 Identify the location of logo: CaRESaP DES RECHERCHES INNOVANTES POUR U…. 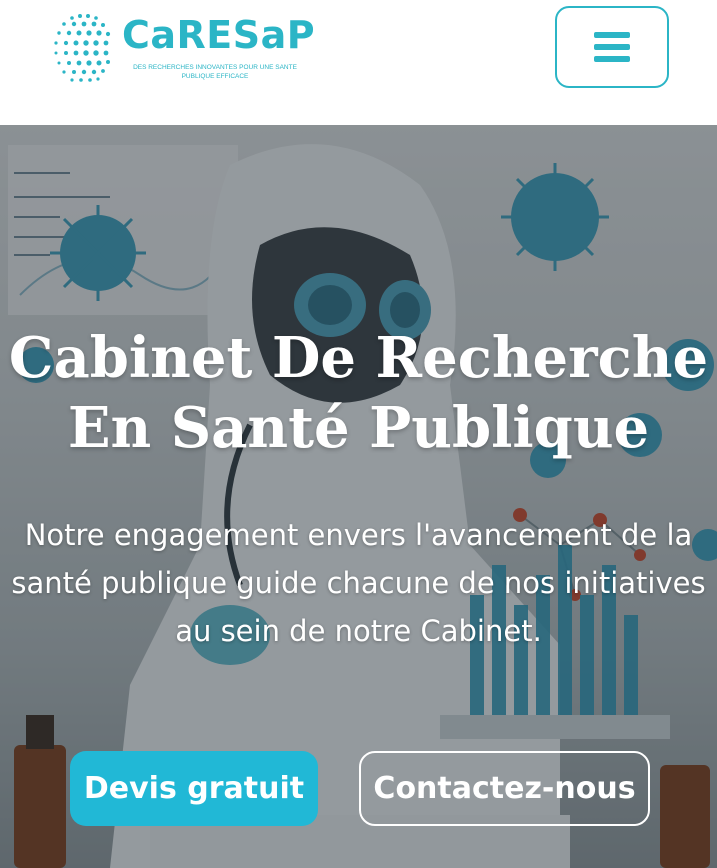
(182, 49).